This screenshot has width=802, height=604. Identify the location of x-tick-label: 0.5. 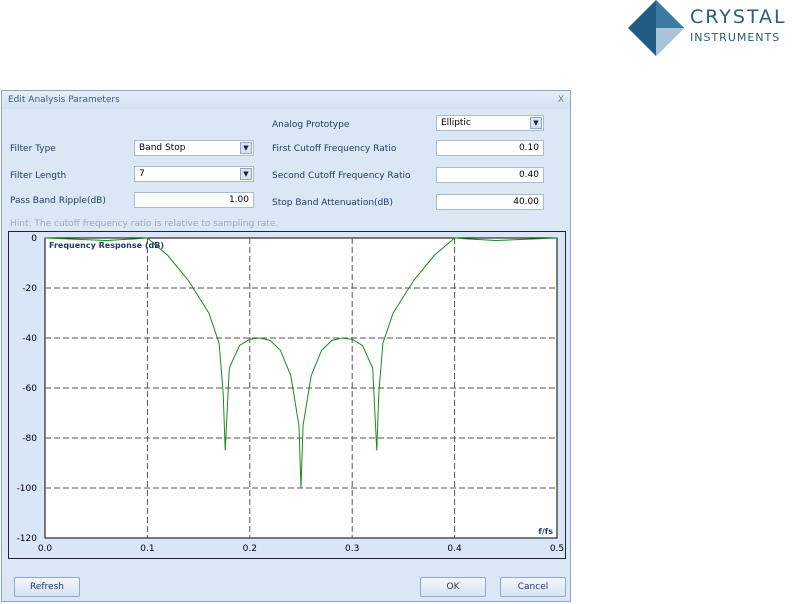
(557, 549).